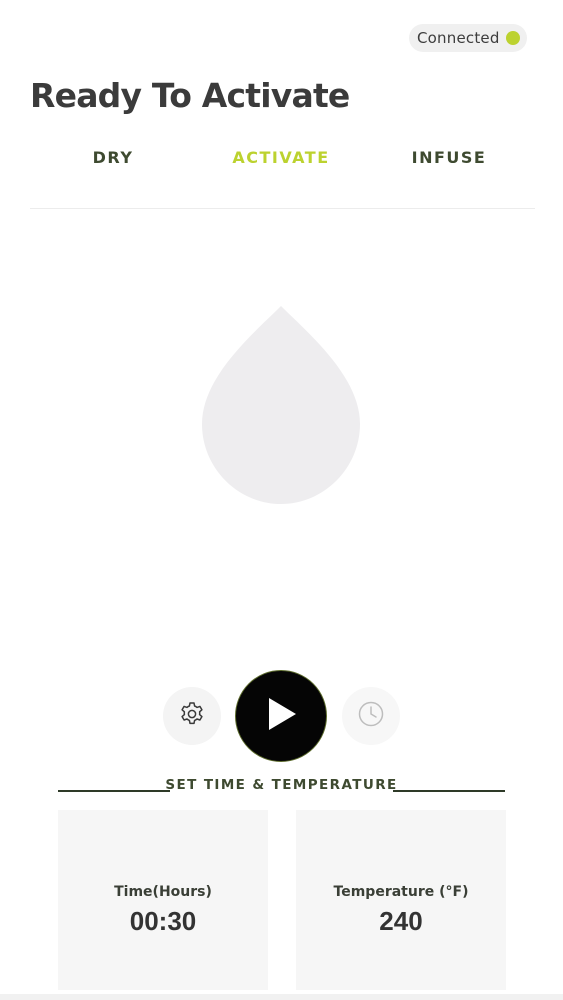 The image size is (563, 1000). I want to click on connection-status-label: Connected, so click(458, 38).